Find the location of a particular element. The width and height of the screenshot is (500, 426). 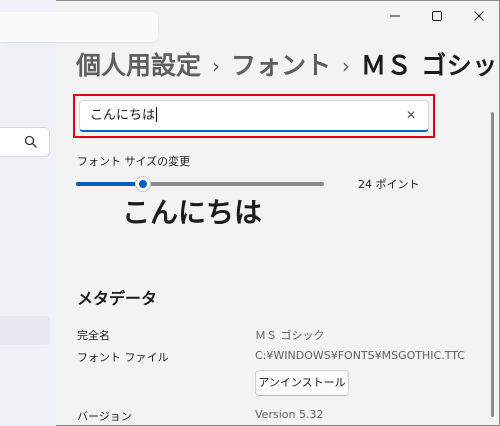

search-icon is located at coordinates (31, 142).